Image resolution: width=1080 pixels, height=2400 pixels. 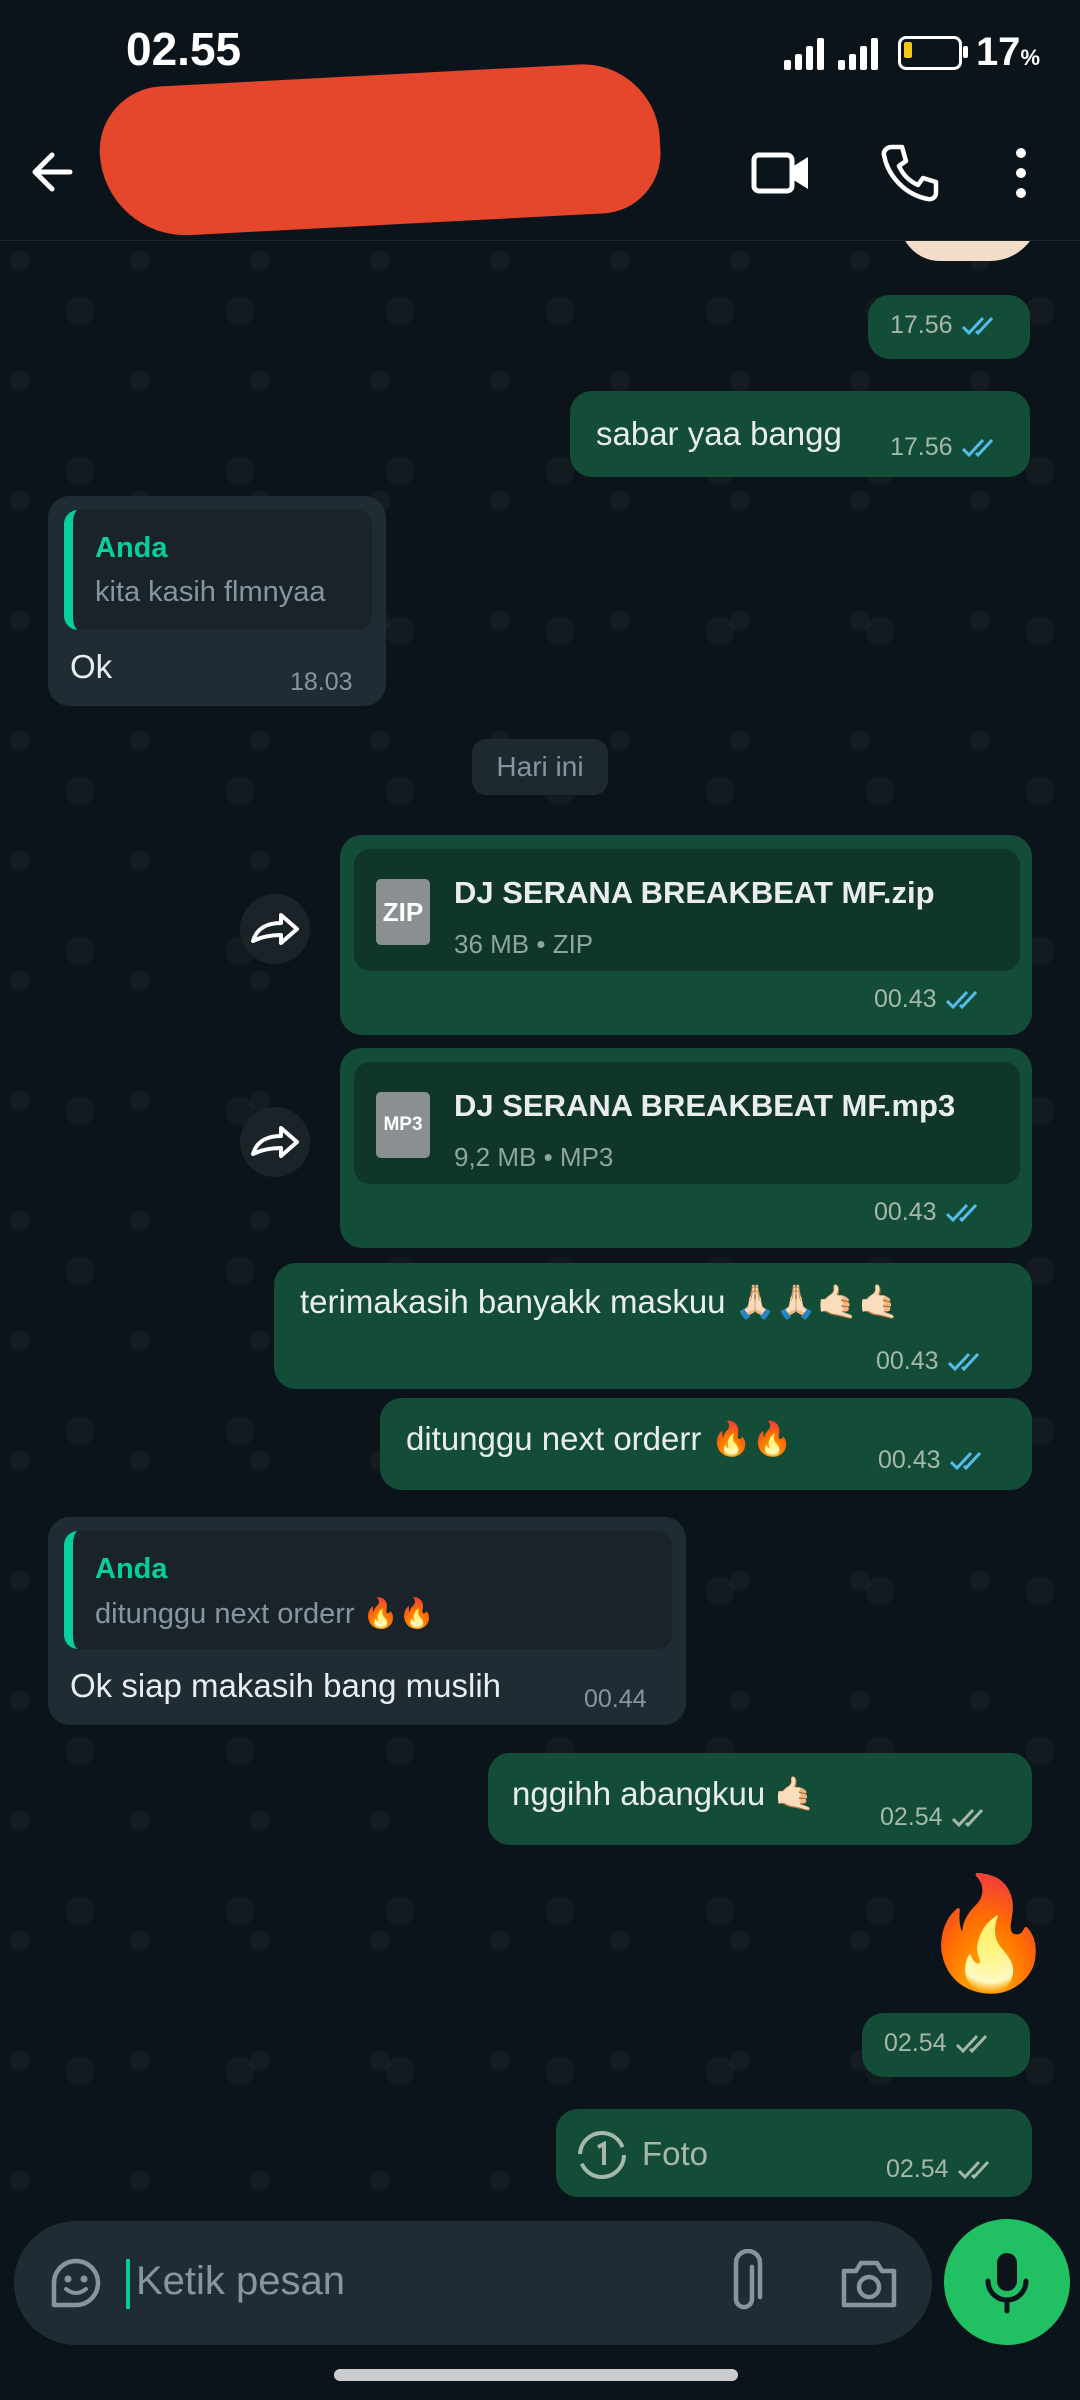 What do you see at coordinates (403, 912) in the screenshot?
I see `zip-file-icon: ZIP` at bounding box center [403, 912].